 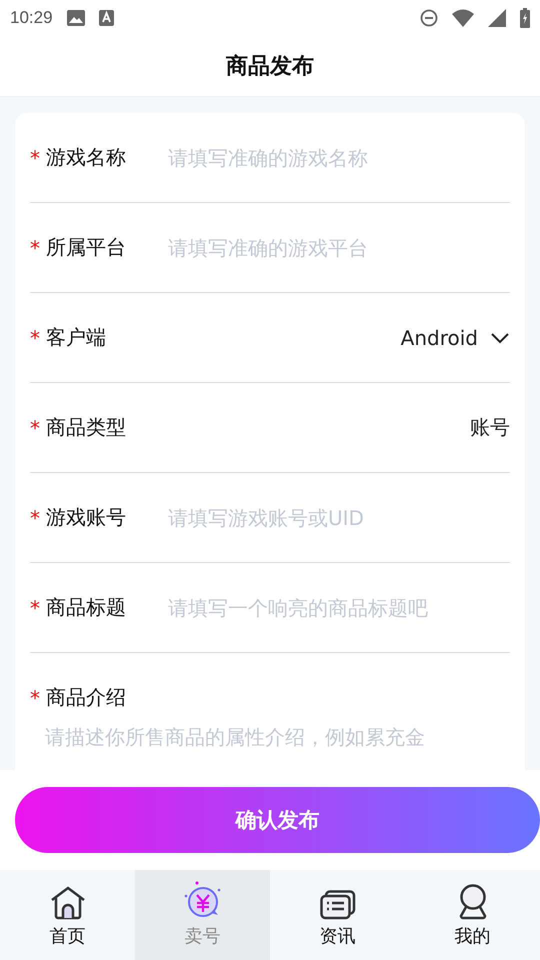 I want to click on do-not-disturb-icon, so click(x=429, y=18).